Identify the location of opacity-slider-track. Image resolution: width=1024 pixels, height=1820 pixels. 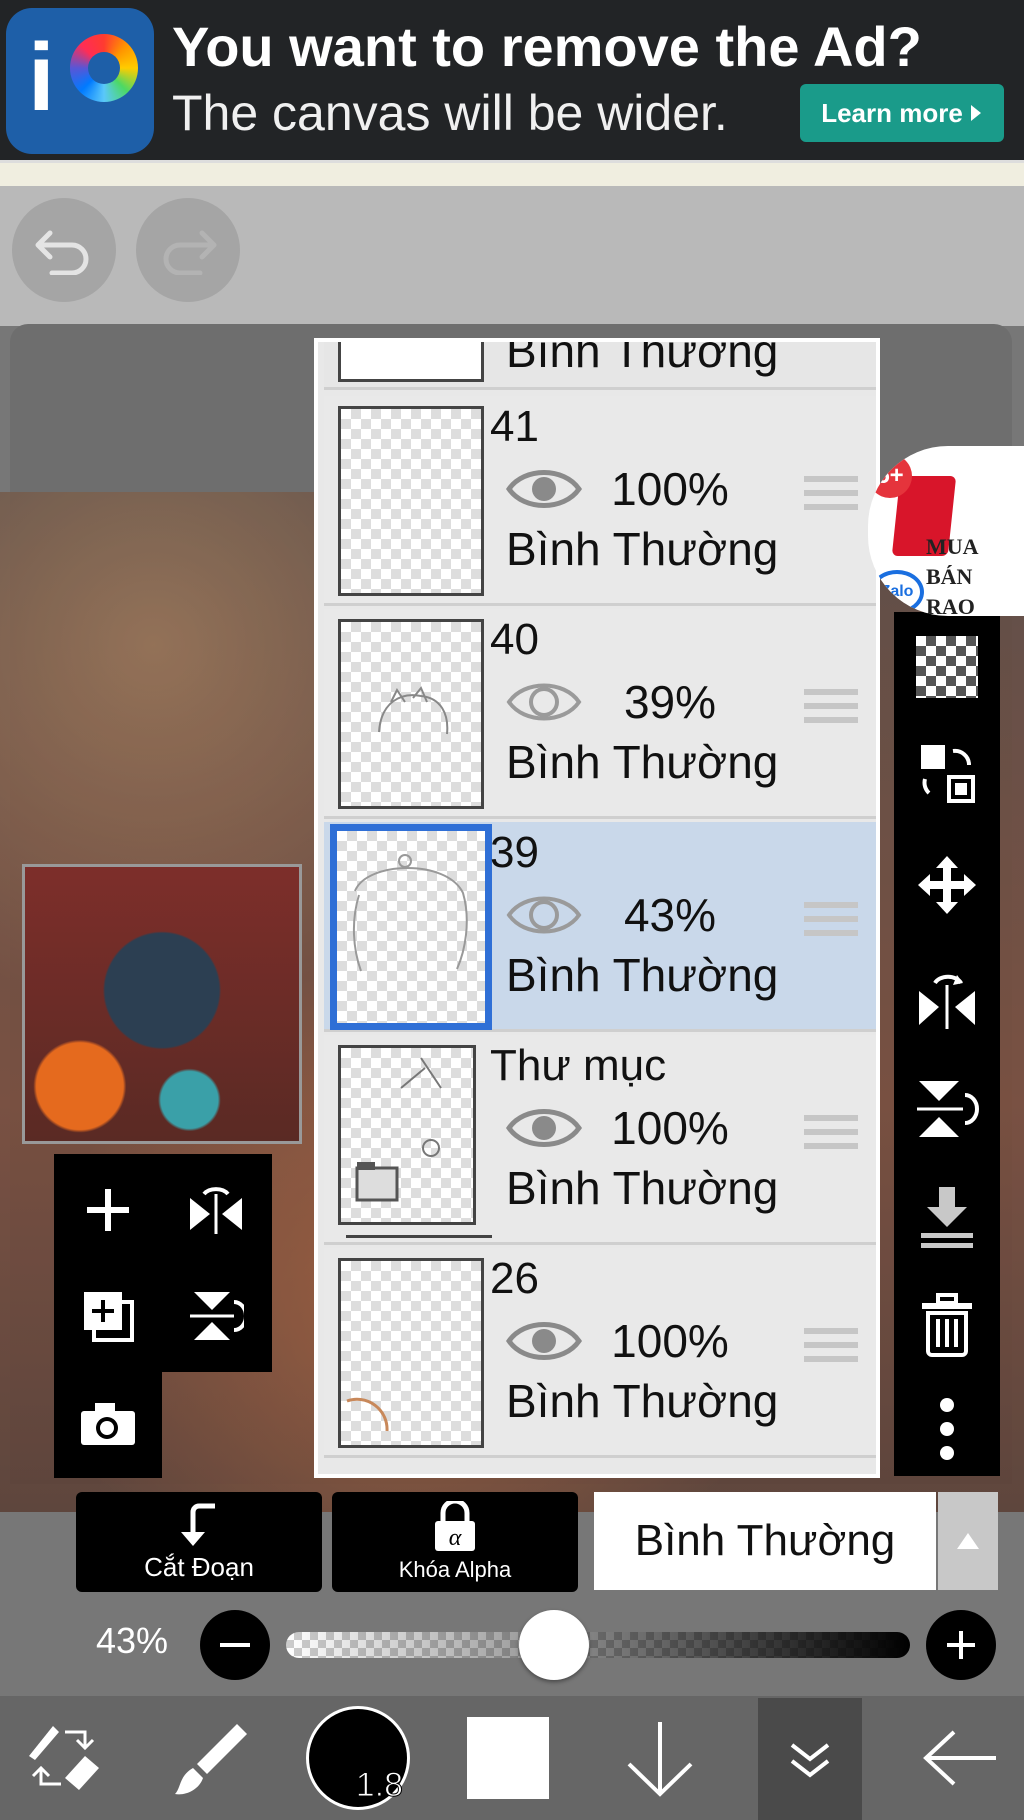
(598, 1645).